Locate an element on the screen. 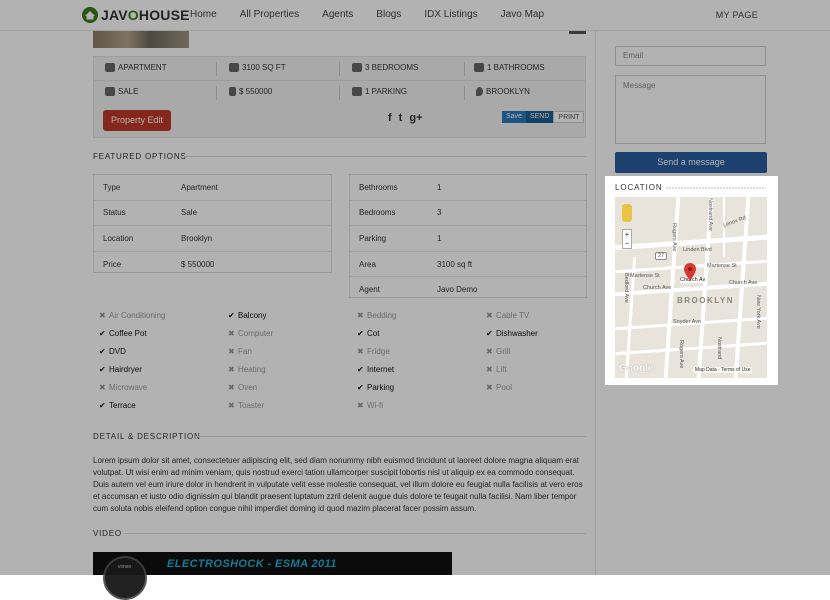 This screenshot has height=600, width=830. street-view-pegman-icon is located at coordinates (627, 213).